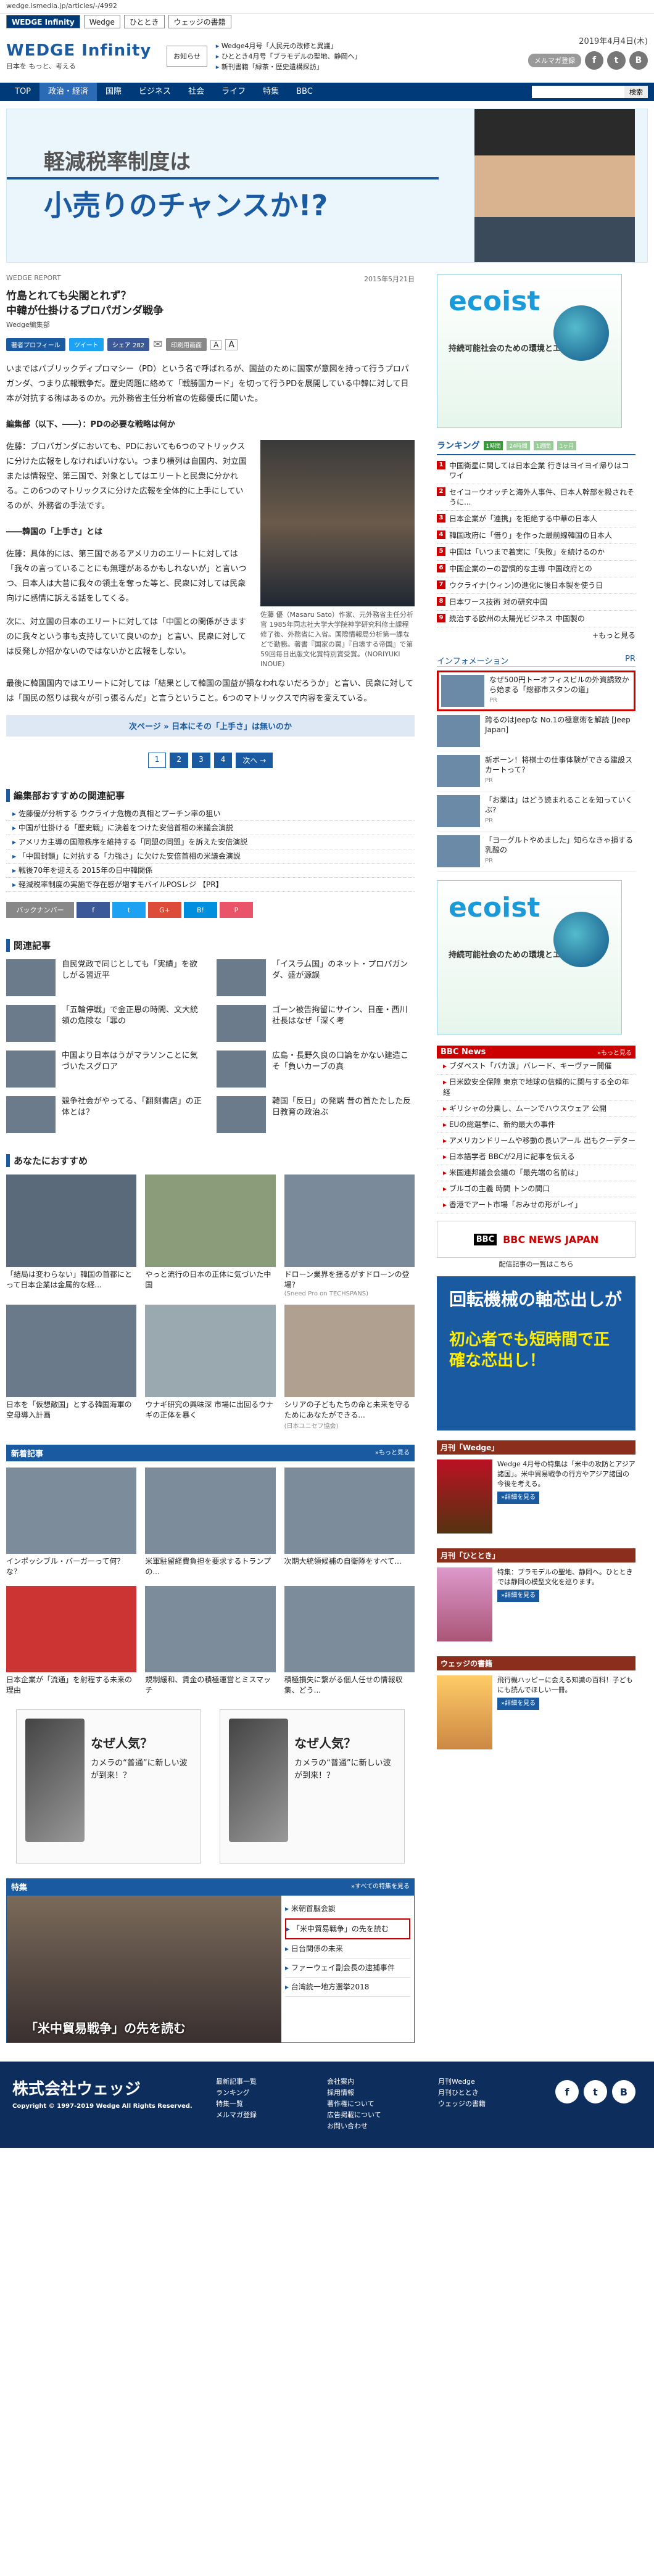  Describe the element at coordinates (68, 92) in the screenshot. I see `nav-politics: 政治・経済` at that location.